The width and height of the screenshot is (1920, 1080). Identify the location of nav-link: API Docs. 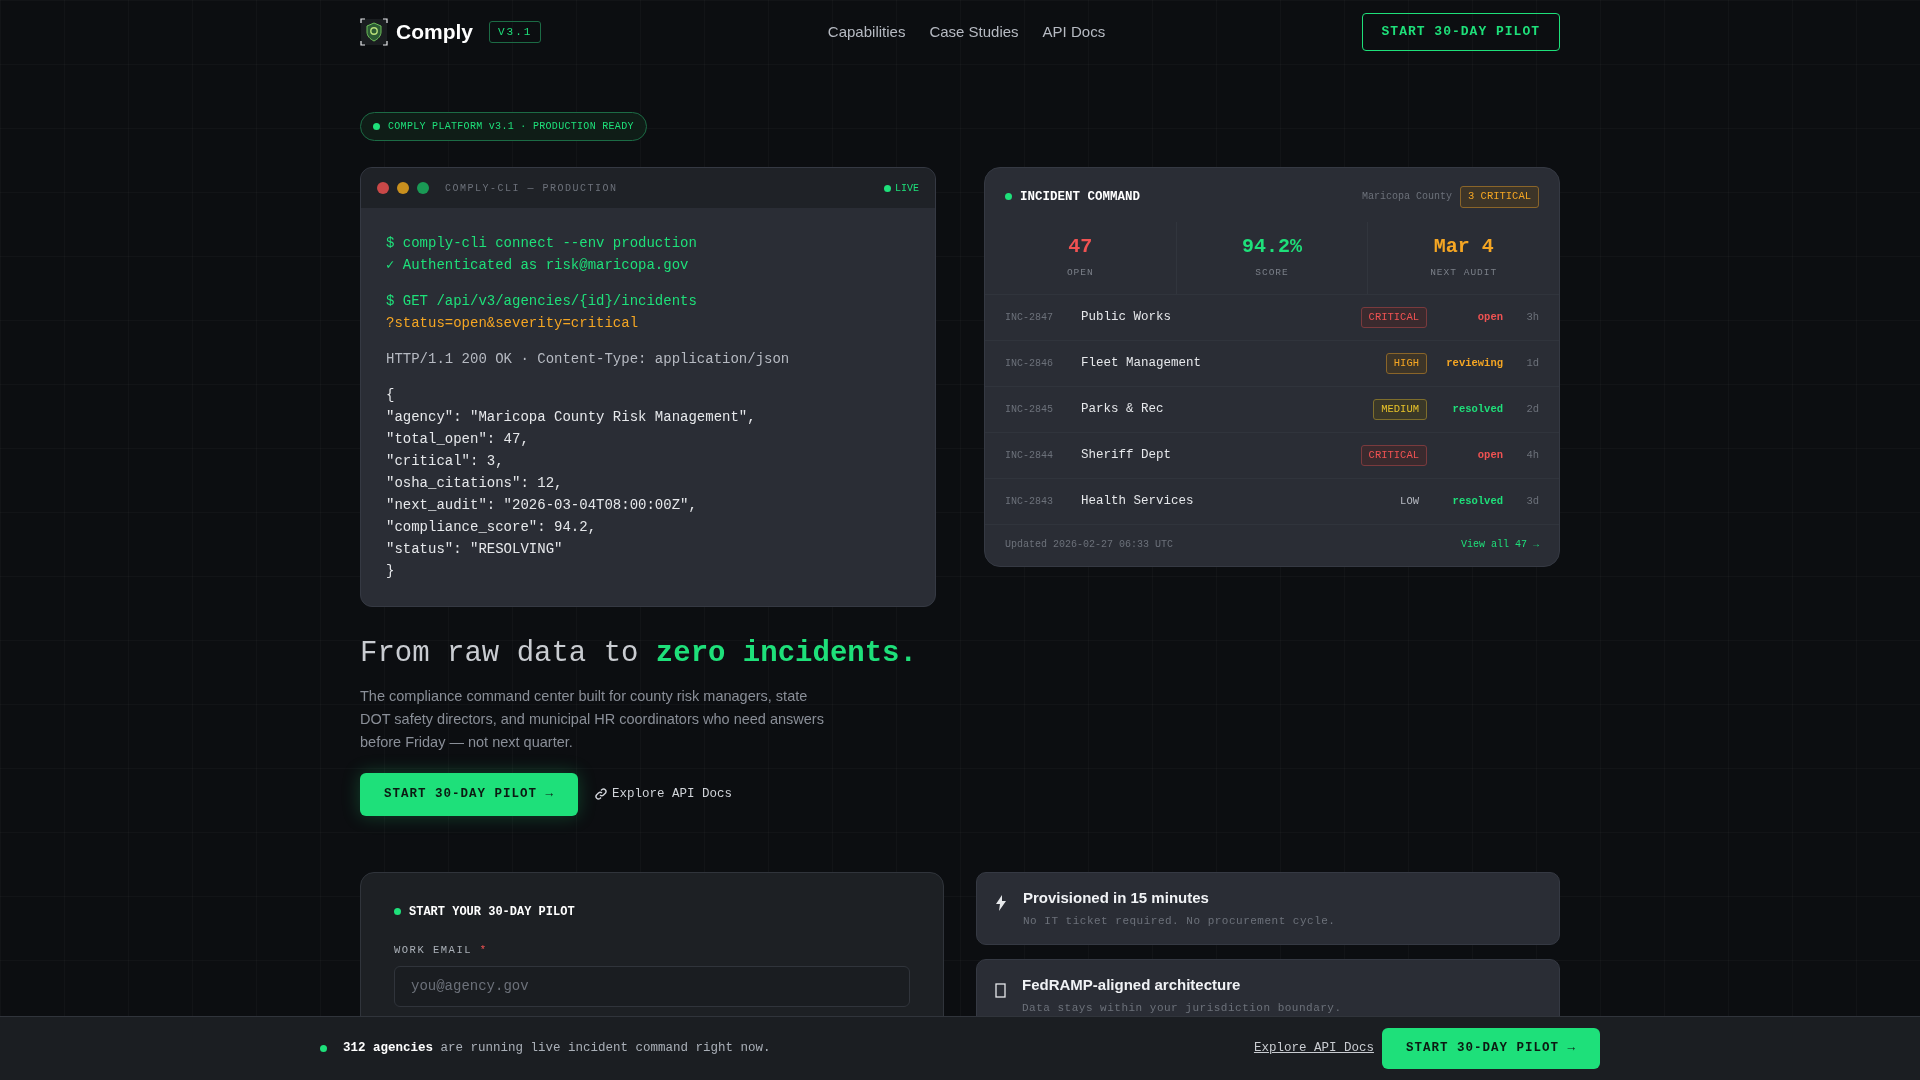
(1074, 32).